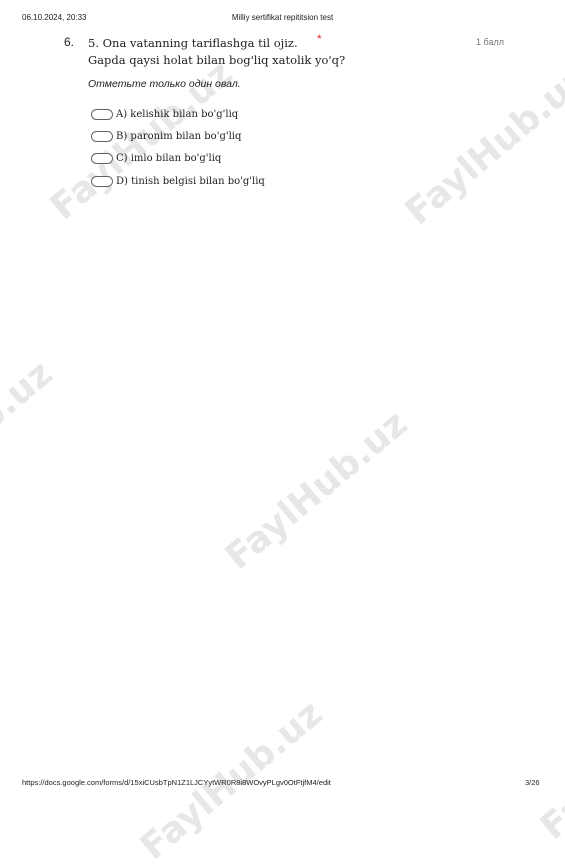 This screenshot has height=868, width=565. I want to click on option-b: B) paronim bilan bo'g'liq, so click(166, 136).